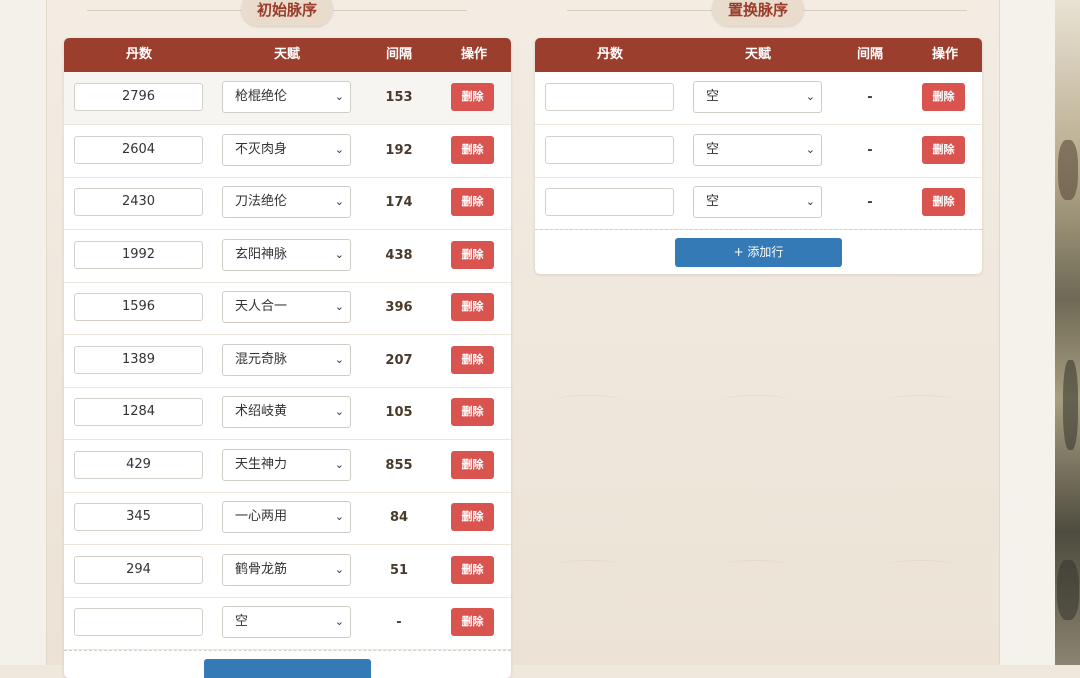  I want to click on talent-select: 刀法绝伦 ⌄, so click(286, 202).